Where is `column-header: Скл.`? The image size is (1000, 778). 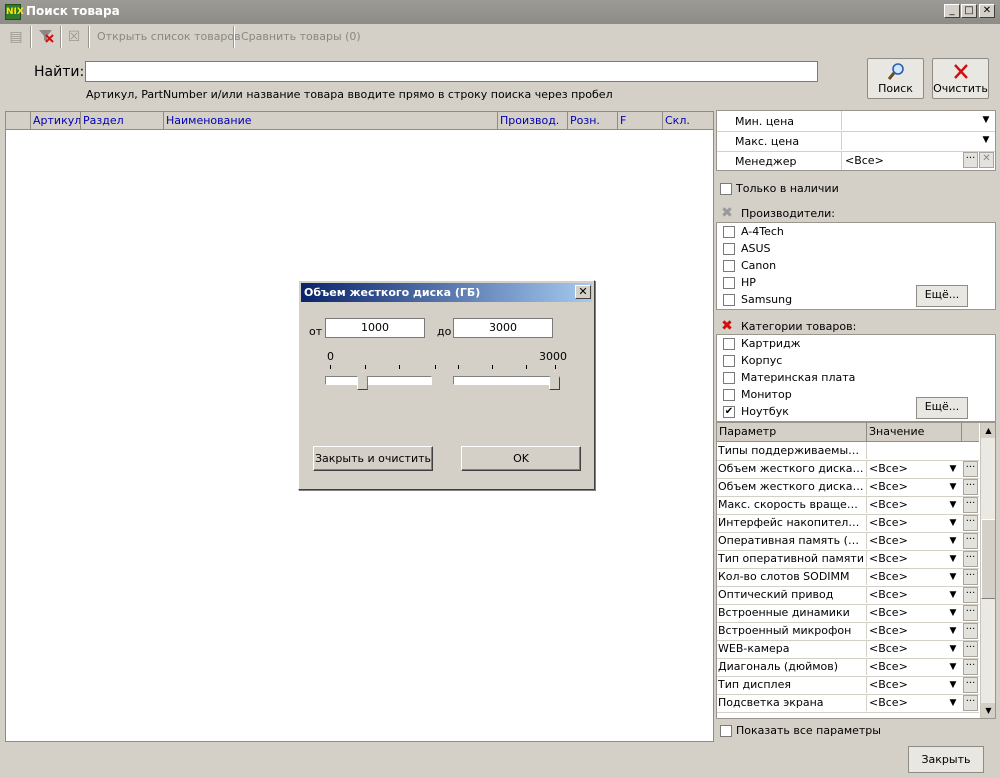
column-header: Скл. is located at coordinates (688, 121).